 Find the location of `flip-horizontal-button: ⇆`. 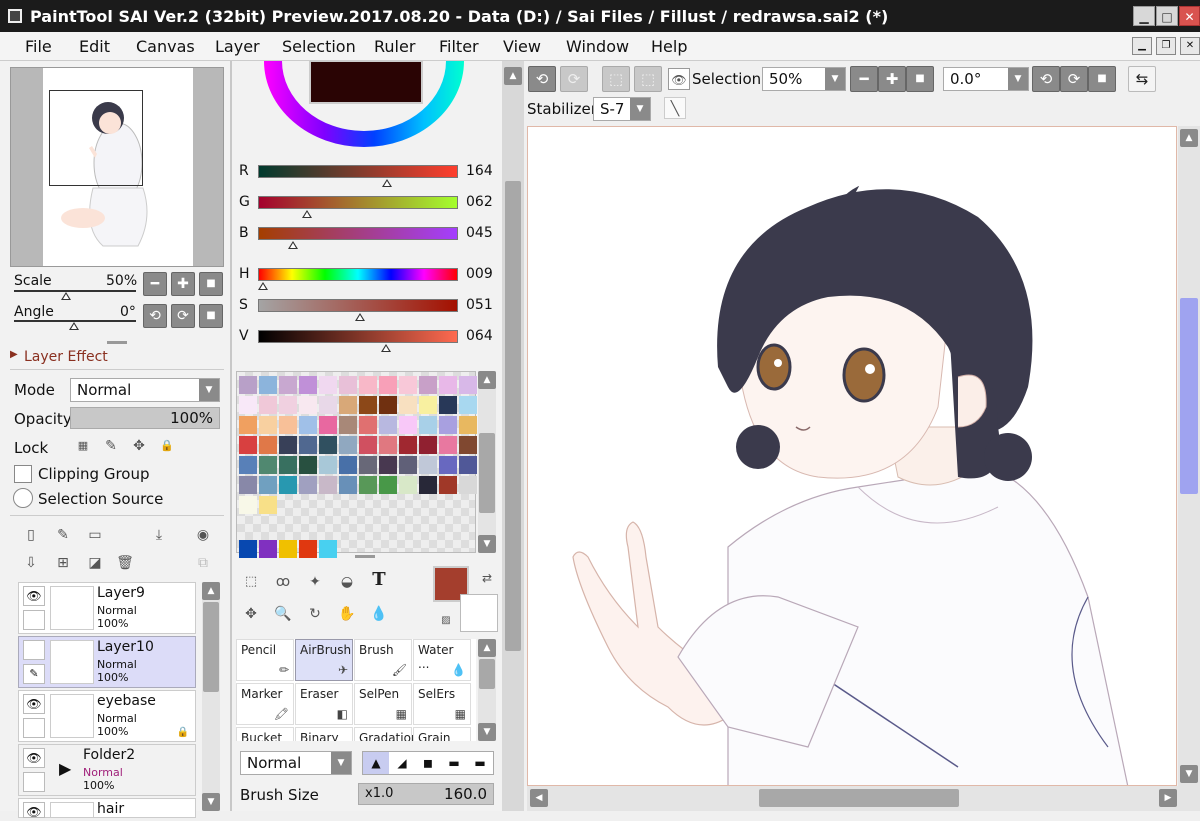

flip-horizontal-button: ⇆ is located at coordinates (1142, 79).